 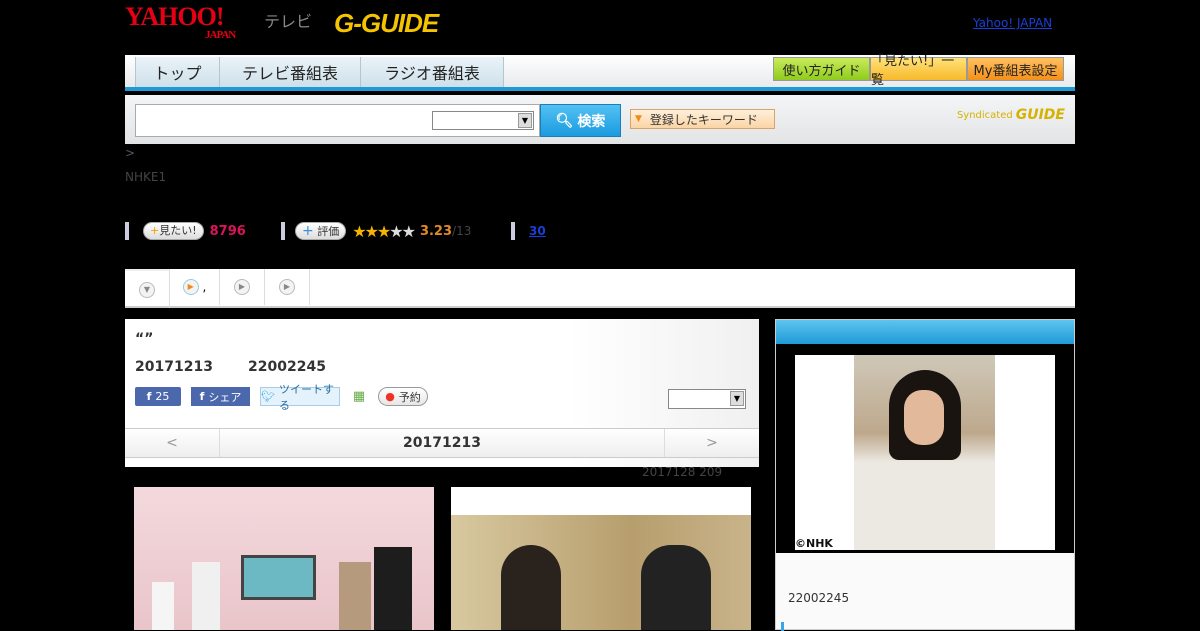 I want to click on sidebar-panel: ©NHK 22002245, so click(x=925, y=475).